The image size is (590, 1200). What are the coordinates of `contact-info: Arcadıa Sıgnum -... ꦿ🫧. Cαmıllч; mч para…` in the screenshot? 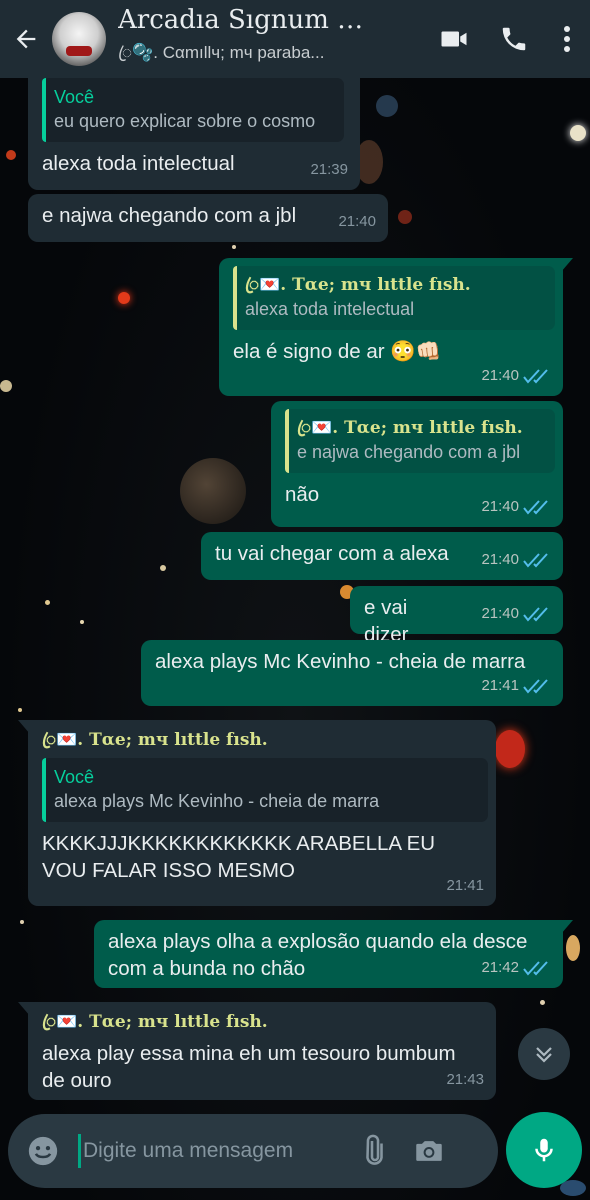 It's located at (271, 39).